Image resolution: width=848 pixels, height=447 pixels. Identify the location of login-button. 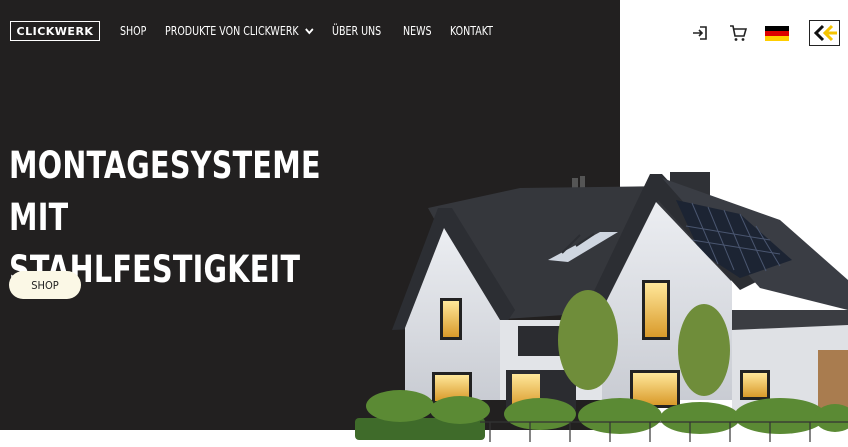
(700, 33).